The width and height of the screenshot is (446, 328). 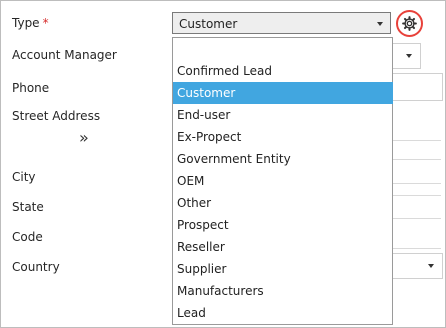 I want to click on type-label: Type *, so click(x=30, y=23).